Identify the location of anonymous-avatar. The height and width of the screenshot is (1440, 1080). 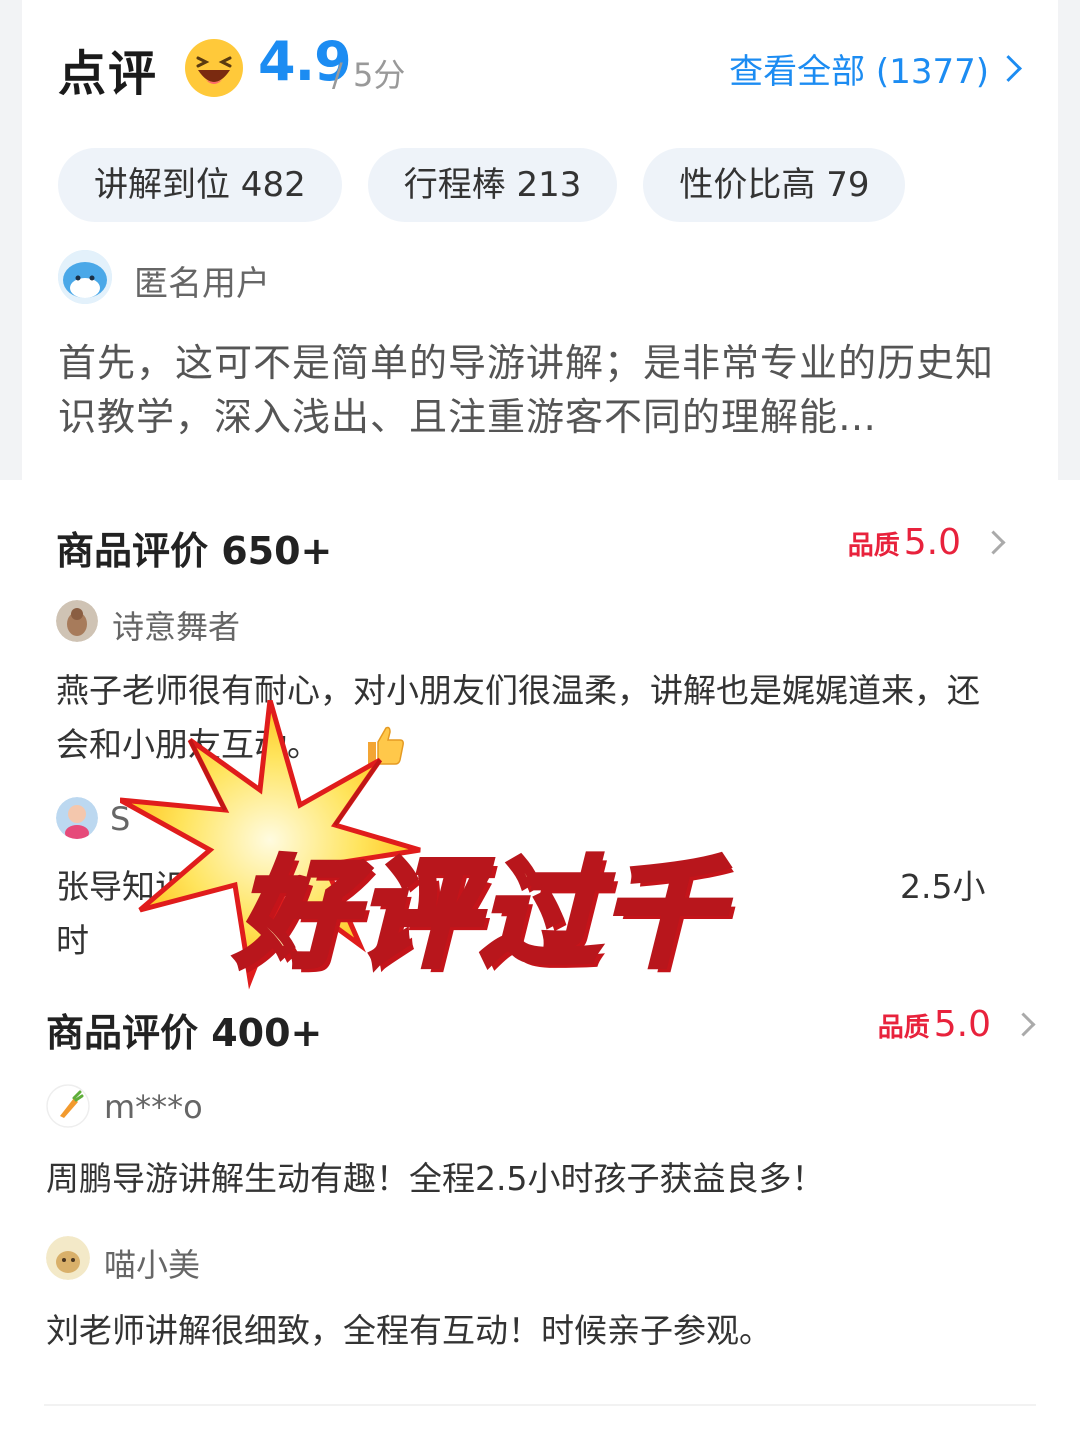
(85, 277).